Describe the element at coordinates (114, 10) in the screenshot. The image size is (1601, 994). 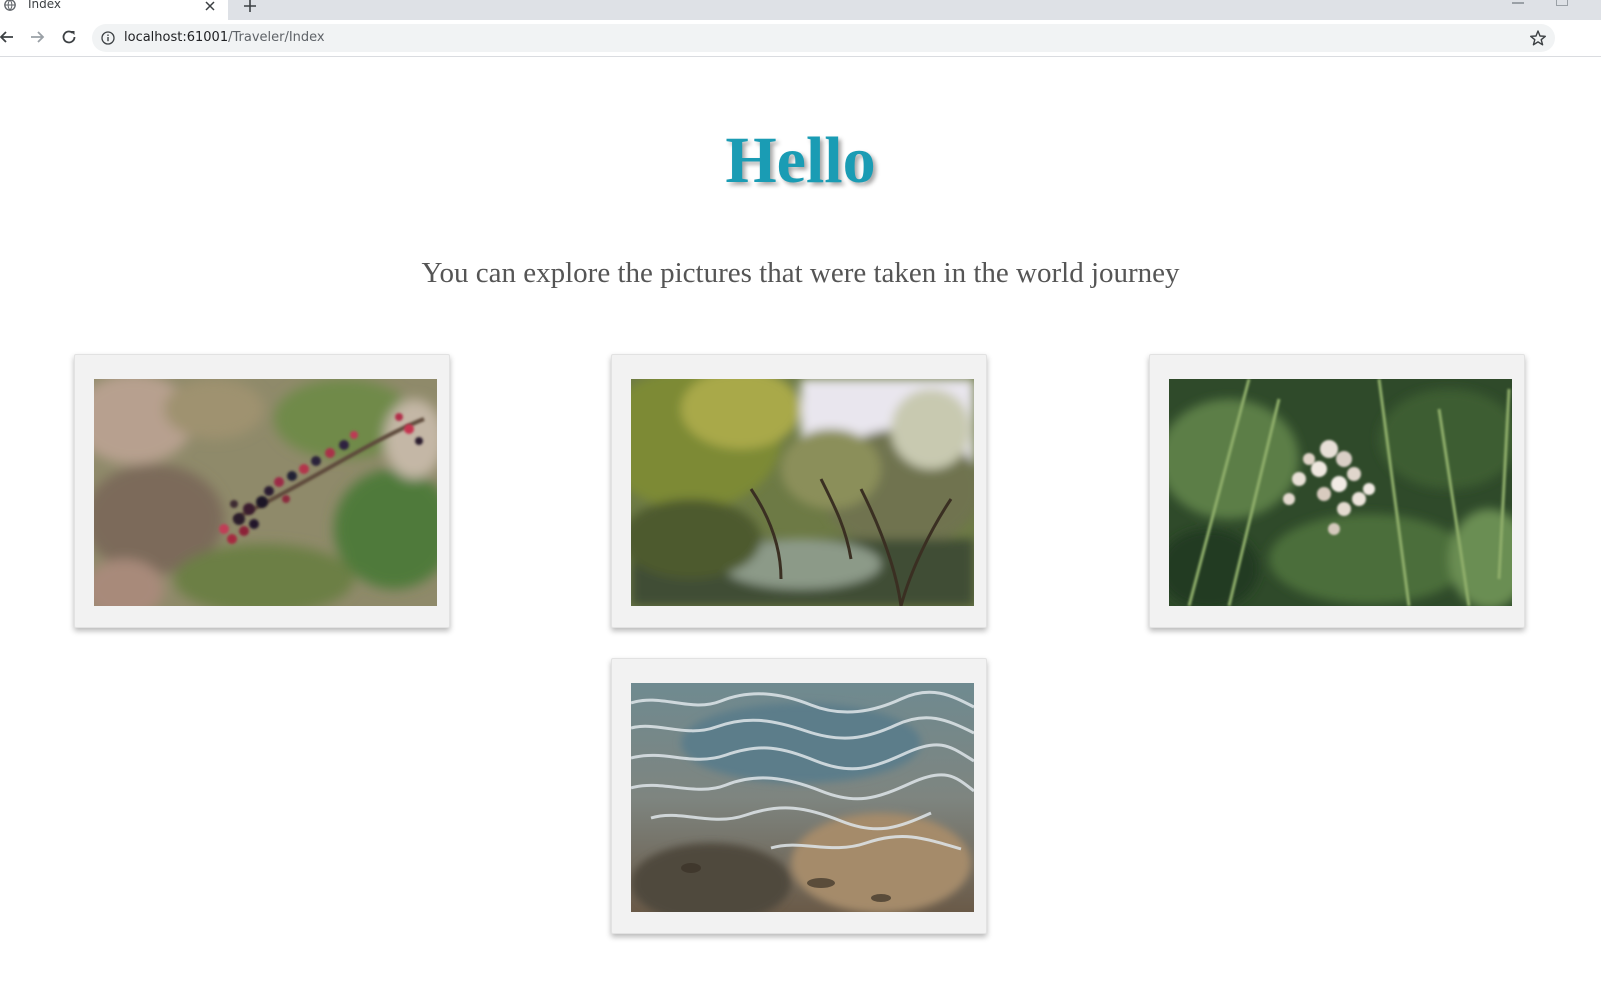
I see `browser-tab: Index` at that location.